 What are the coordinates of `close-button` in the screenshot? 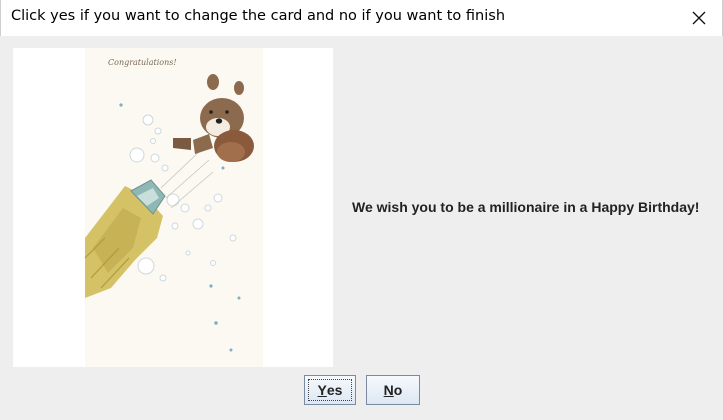 It's located at (699, 18).